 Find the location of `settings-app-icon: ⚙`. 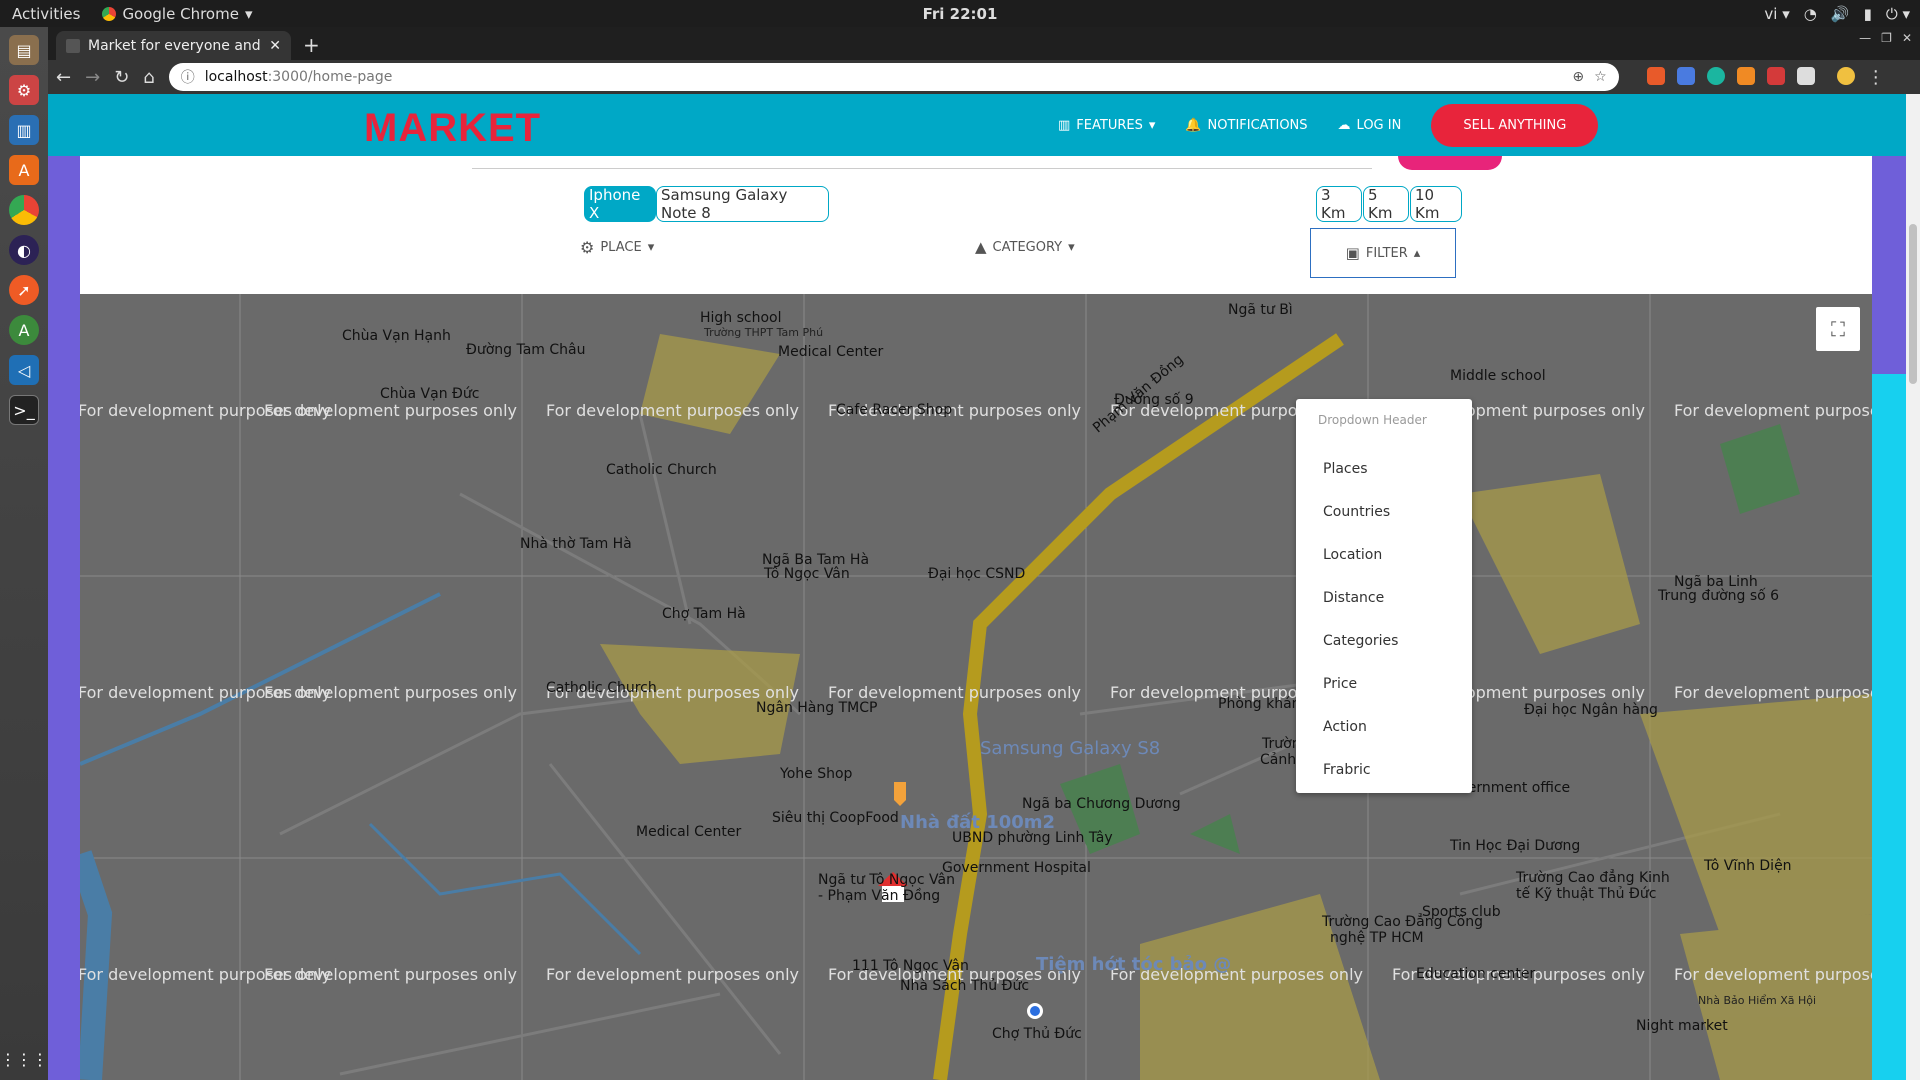

settings-app-icon: ⚙ is located at coordinates (24, 90).